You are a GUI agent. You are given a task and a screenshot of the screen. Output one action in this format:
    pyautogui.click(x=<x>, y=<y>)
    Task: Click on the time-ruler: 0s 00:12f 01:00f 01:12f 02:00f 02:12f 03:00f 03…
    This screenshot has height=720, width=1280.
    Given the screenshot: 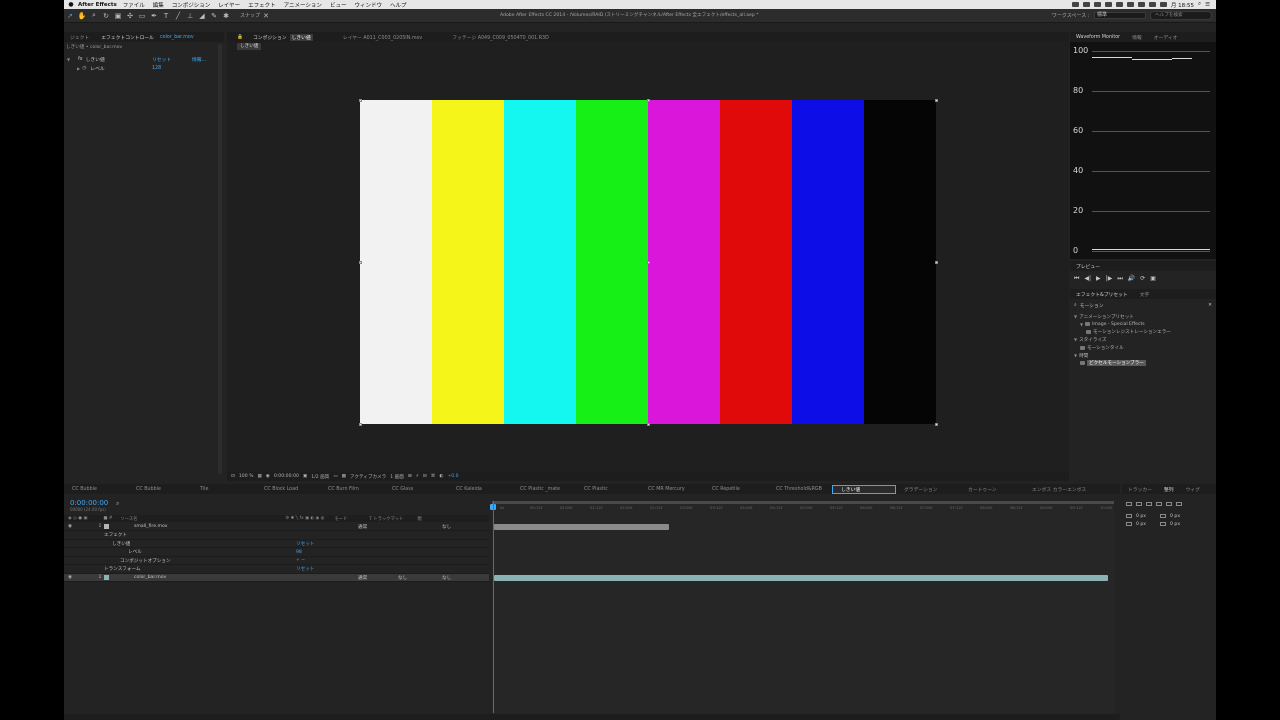 What is the action you would take?
    pyautogui.click(x=803, y=508)
    